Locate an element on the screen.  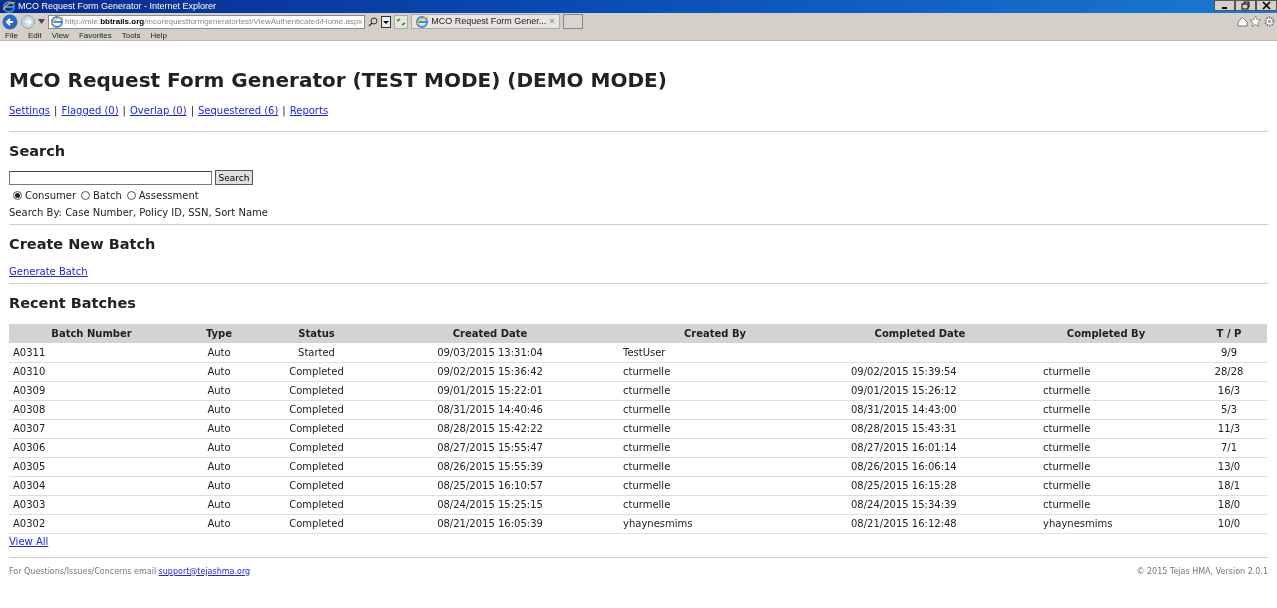
table-cell: 08/21/2015 16:12:48 is located at coordinates (920, 524).